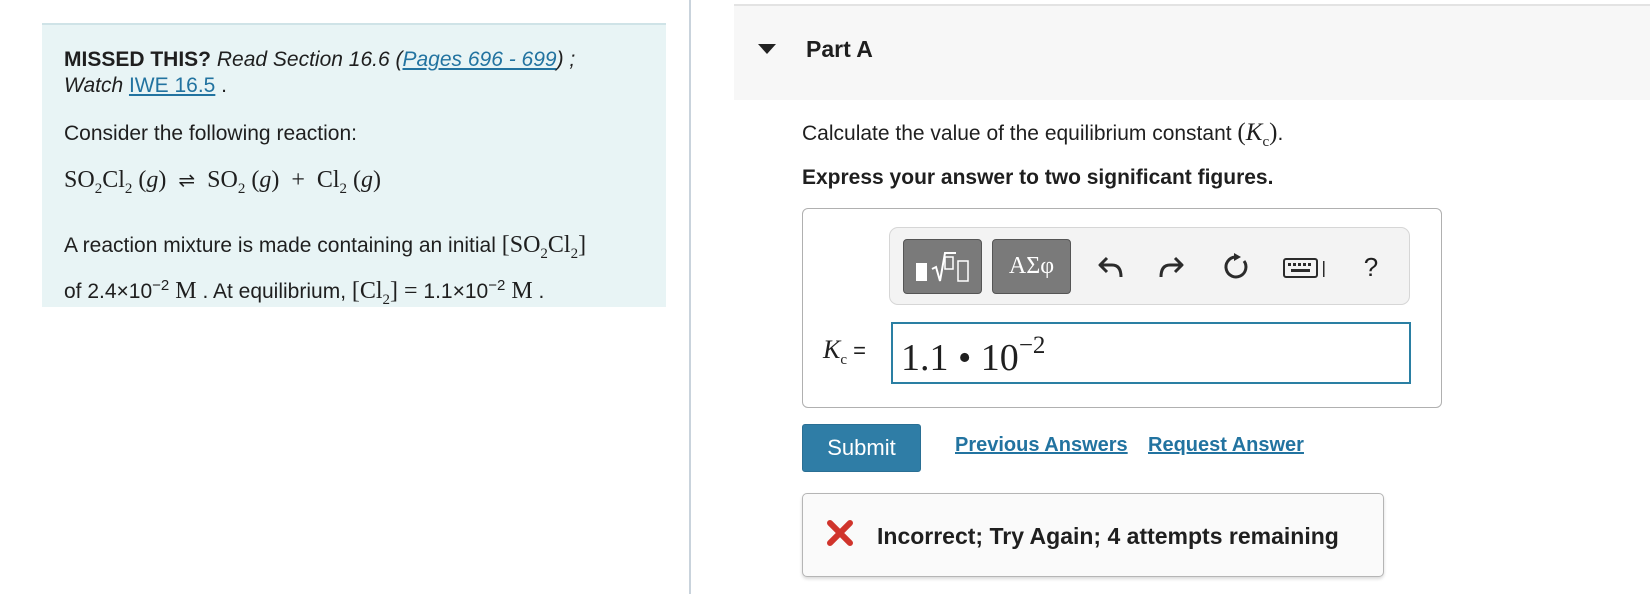  Describe the element at coordinates (844, 352) in the screenshot. I see `kc-label: Kc =` at that location.